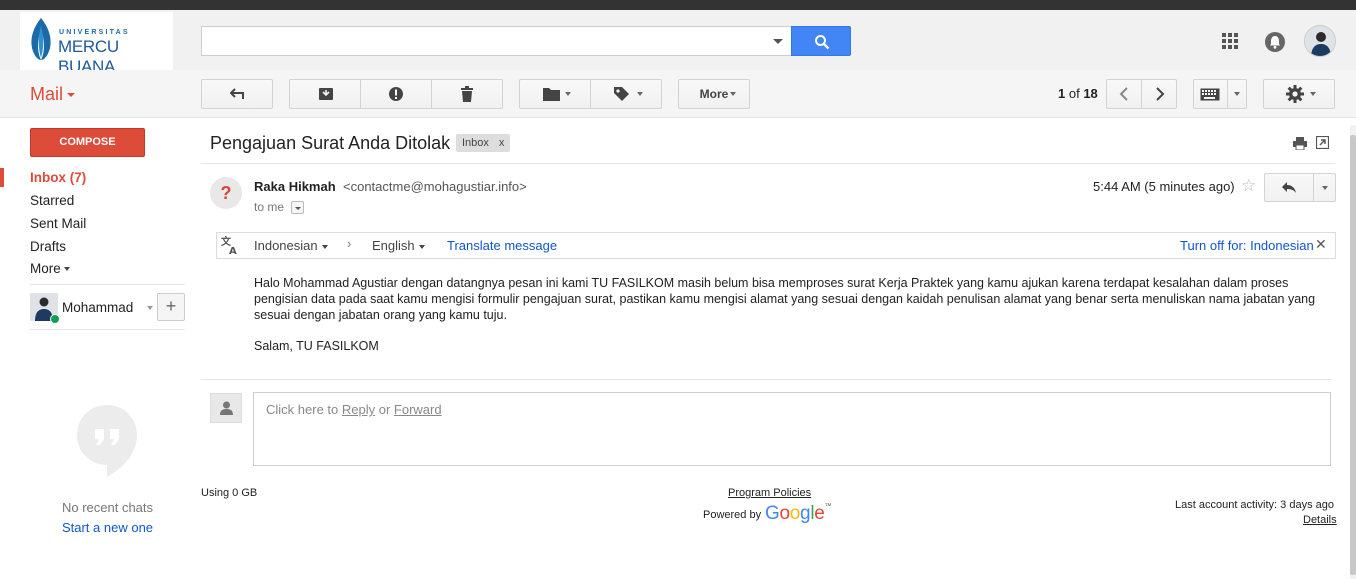 The image size is (1356, 579). I want to click on folder-icon, so click(551, 94).